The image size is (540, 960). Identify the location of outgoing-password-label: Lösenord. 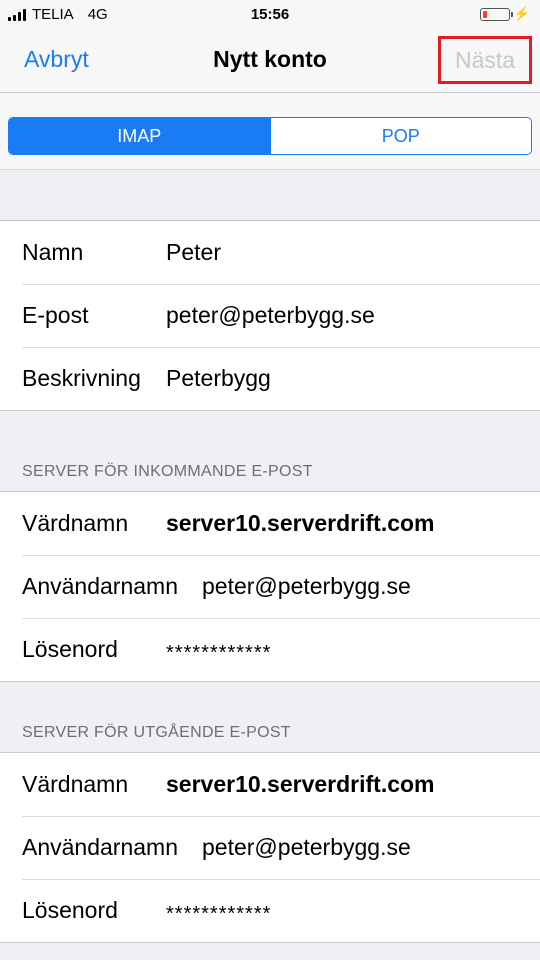
(70, 910).